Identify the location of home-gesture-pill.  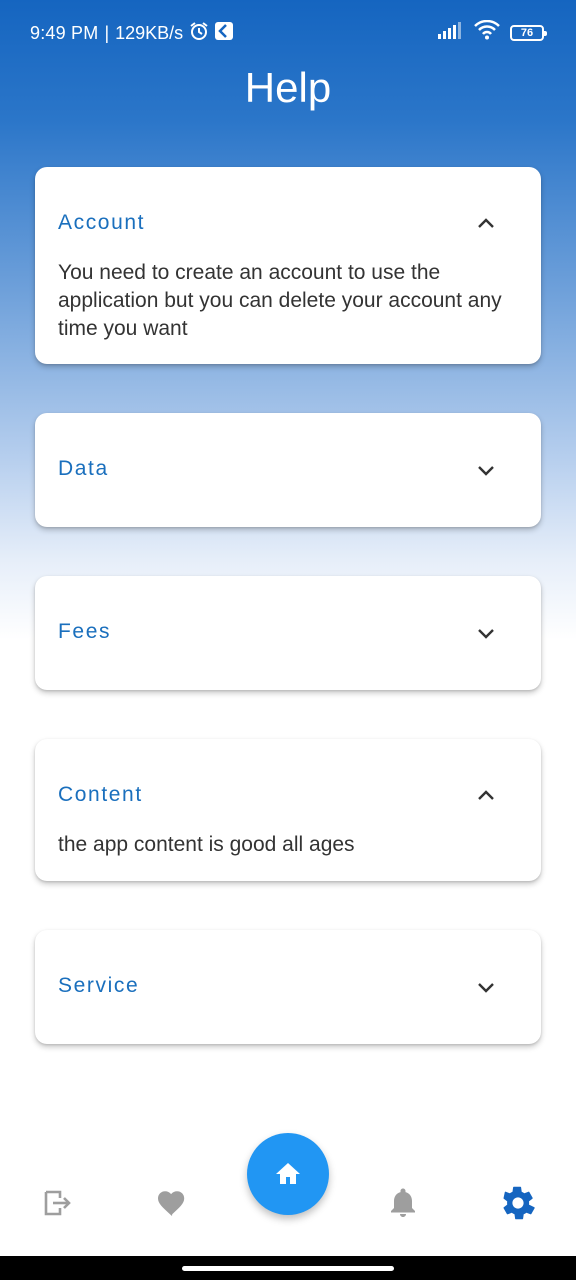
(288, 1268).